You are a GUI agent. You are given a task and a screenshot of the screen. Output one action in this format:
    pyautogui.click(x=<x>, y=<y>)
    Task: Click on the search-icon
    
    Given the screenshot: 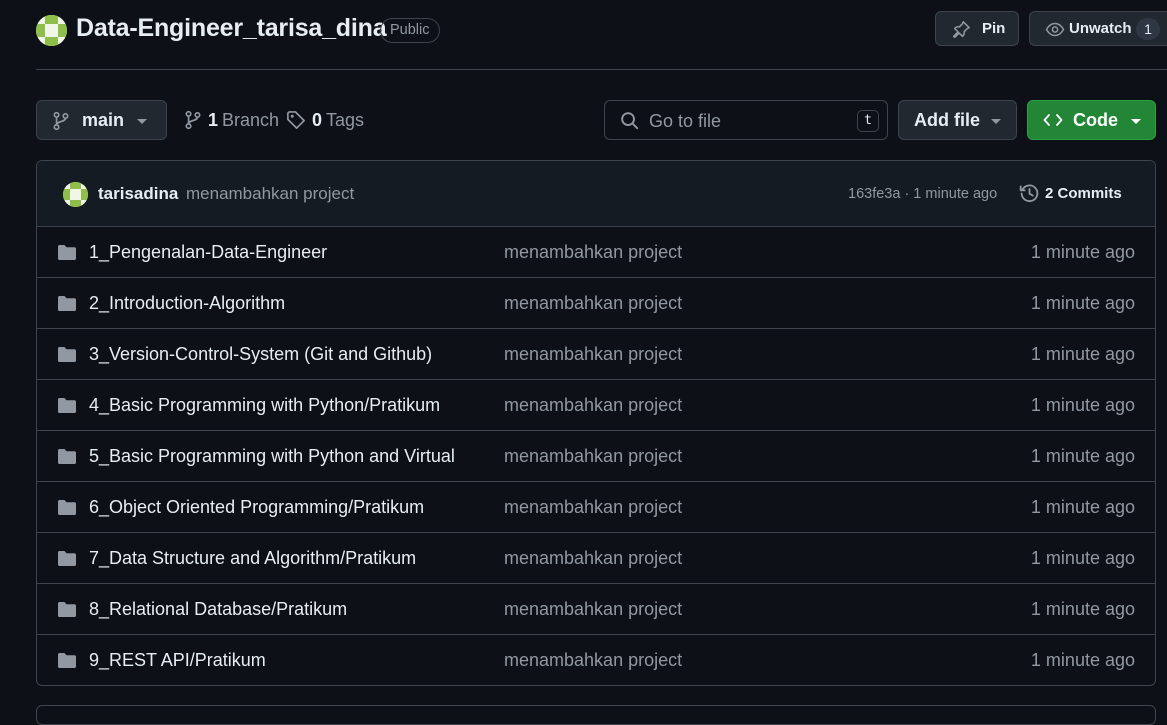 What is the action you would take?
    pyautogui.click(x=630, y=121)
    